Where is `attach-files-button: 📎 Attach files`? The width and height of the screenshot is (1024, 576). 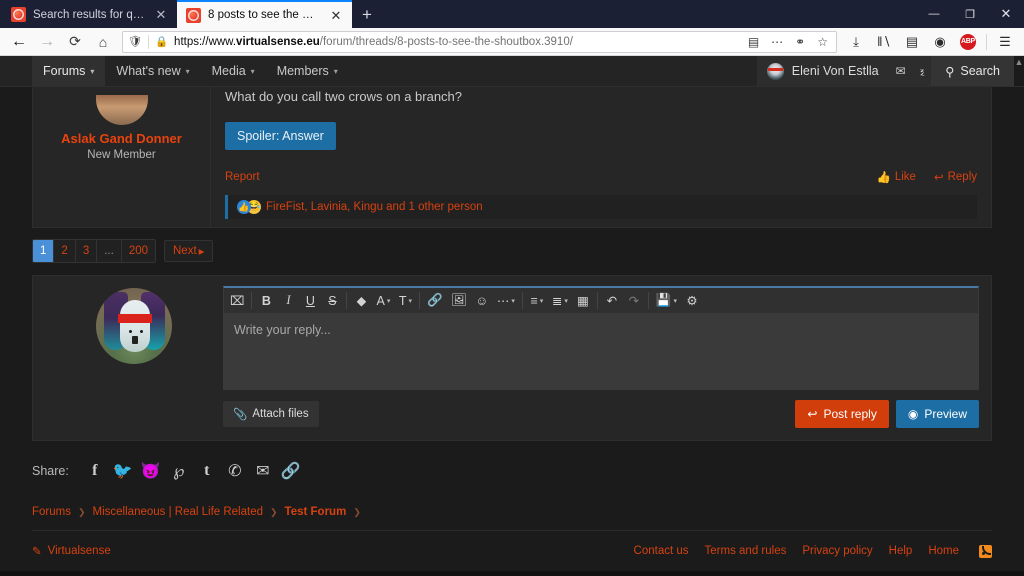 attach-files-button: 📎 Attach files is located at coordinates (271, 414).